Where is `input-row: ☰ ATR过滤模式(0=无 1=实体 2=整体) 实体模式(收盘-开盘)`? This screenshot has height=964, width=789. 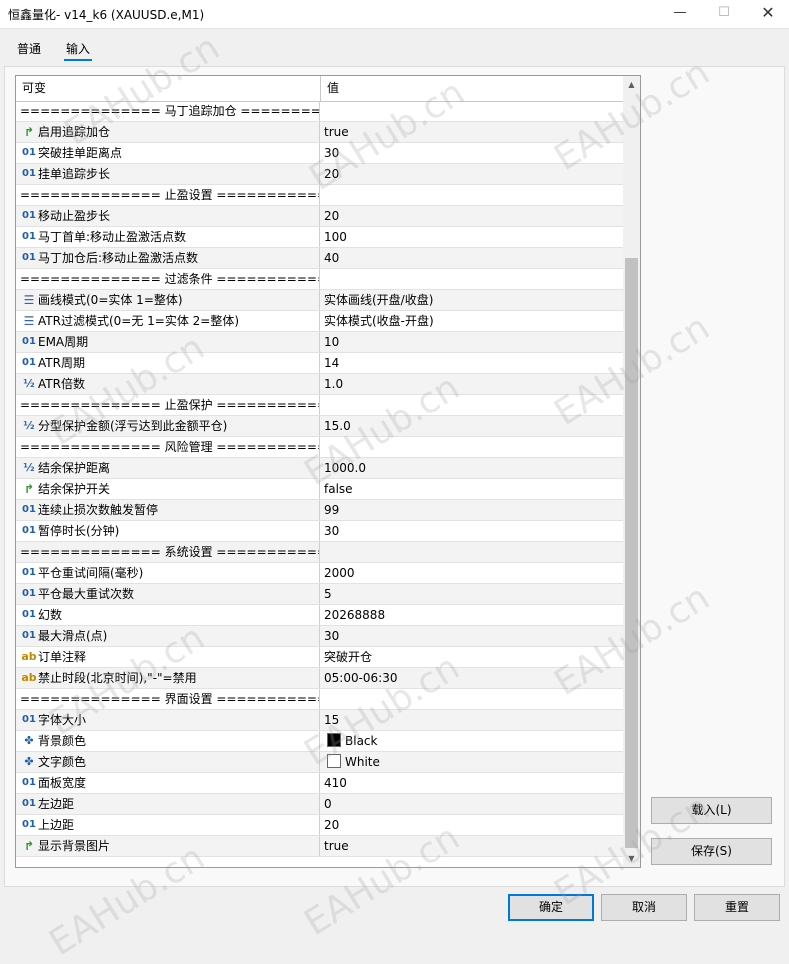
input-row: ☰ ATR过滤模式(0=无 1=实体 2=整体) 实体模式(收盘-开盘) is located at coordinates (320, 321).